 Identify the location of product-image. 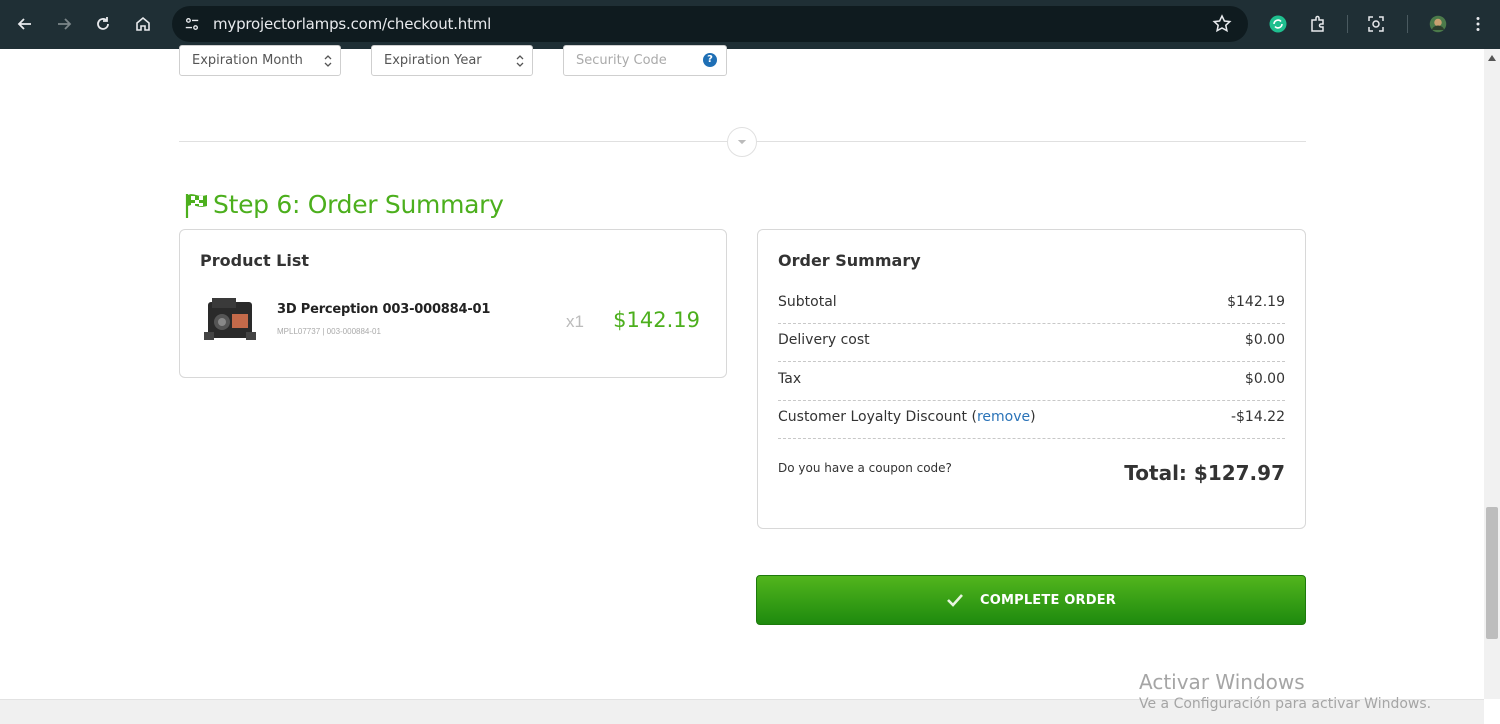
(231, 320).